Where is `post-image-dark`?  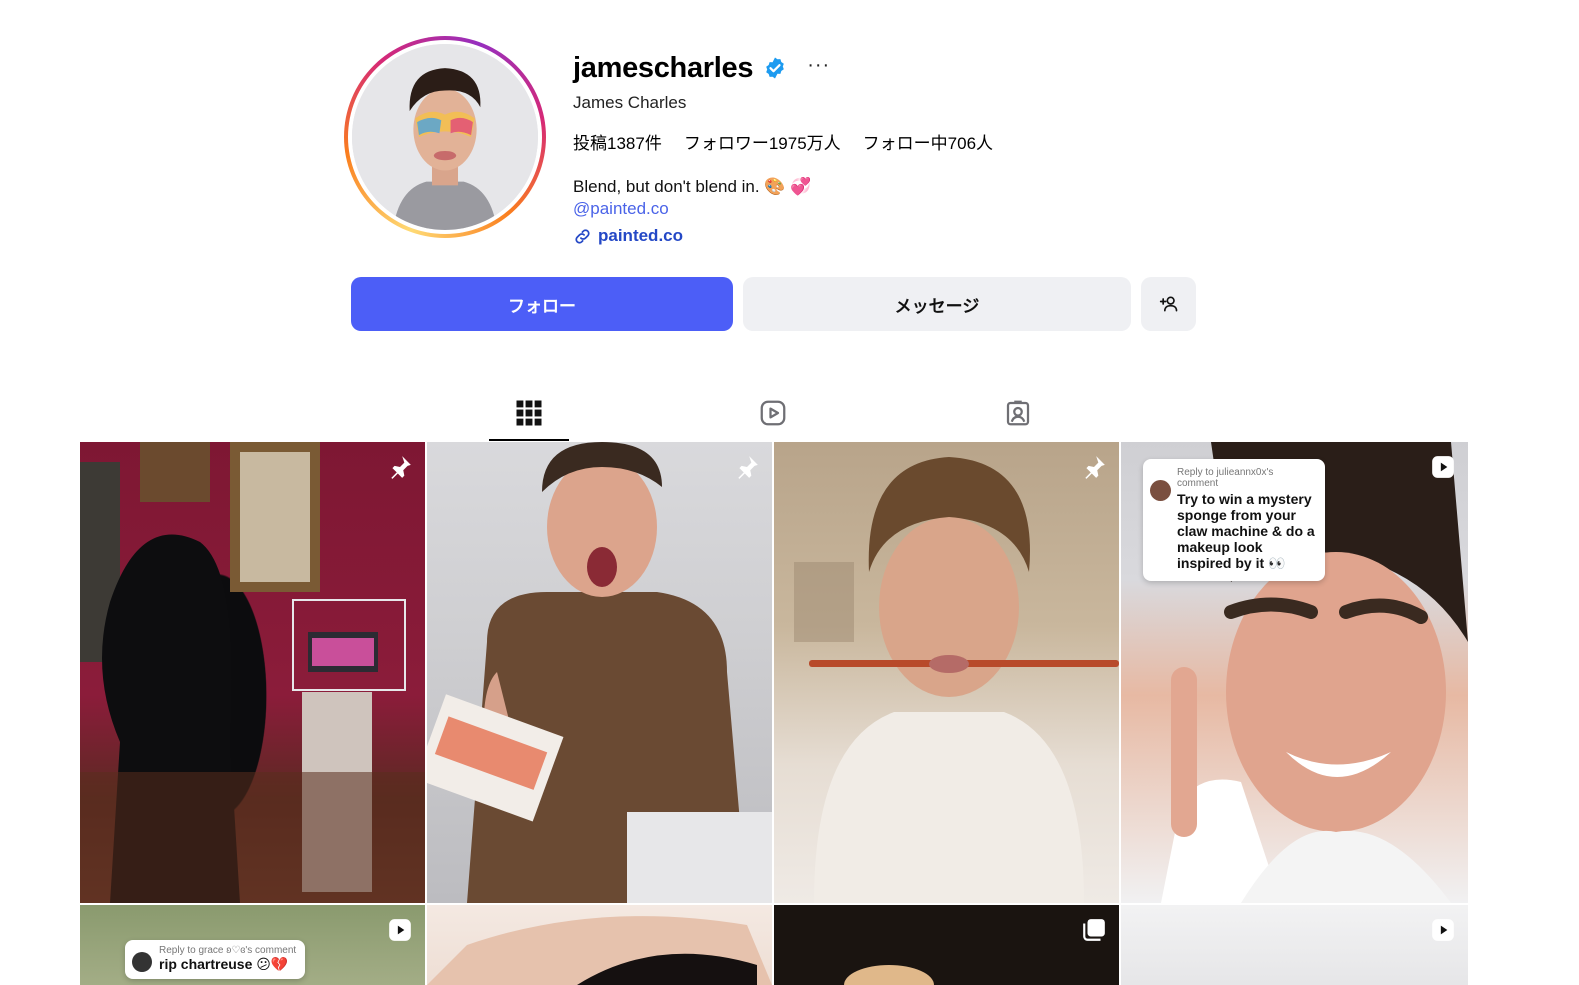 post-image-dark is located at coordinates (889, 975).